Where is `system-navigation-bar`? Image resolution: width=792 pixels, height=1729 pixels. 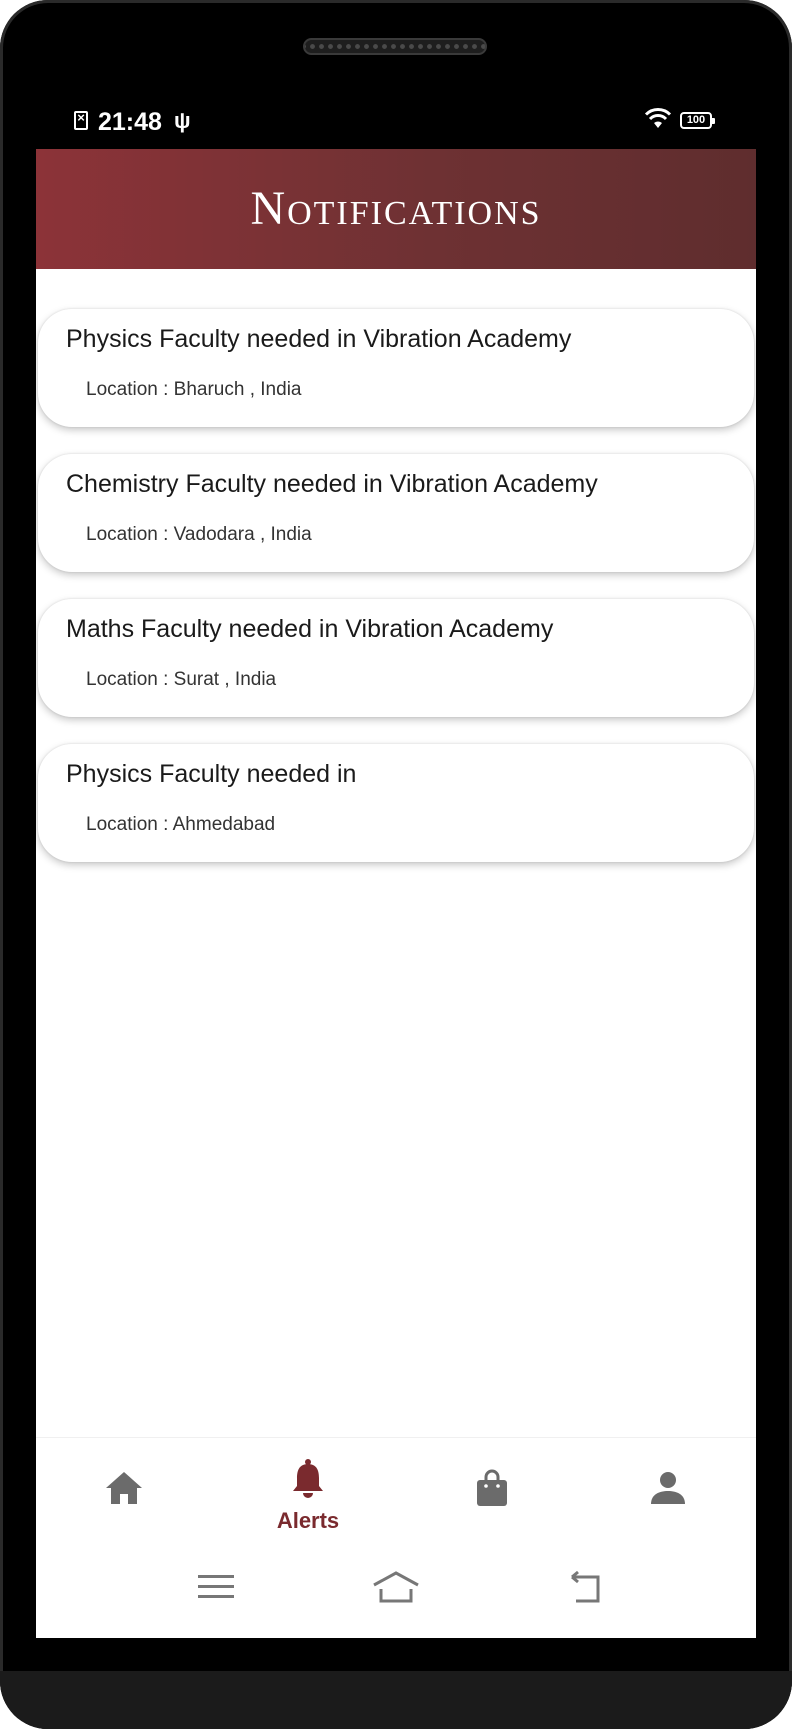 system-navigation-bar is located at coordinates (396, 1587).